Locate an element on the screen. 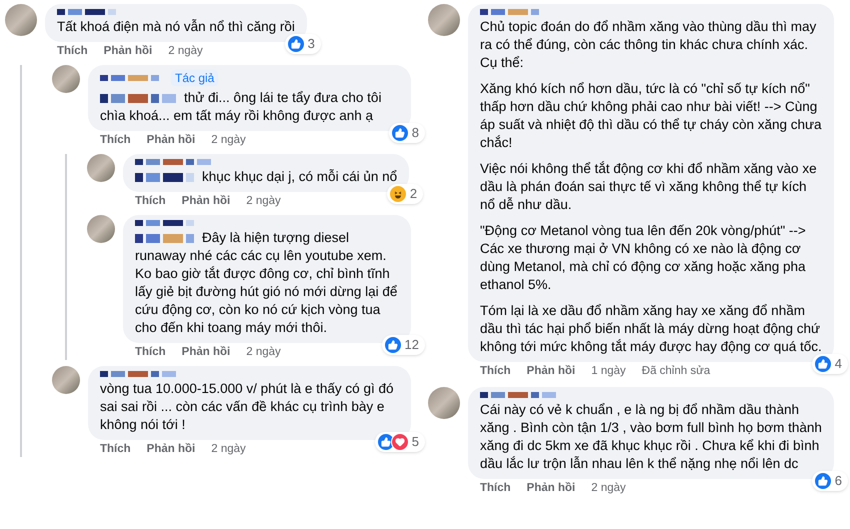  reaction-count: 3 is located at coordinates (312, 44).